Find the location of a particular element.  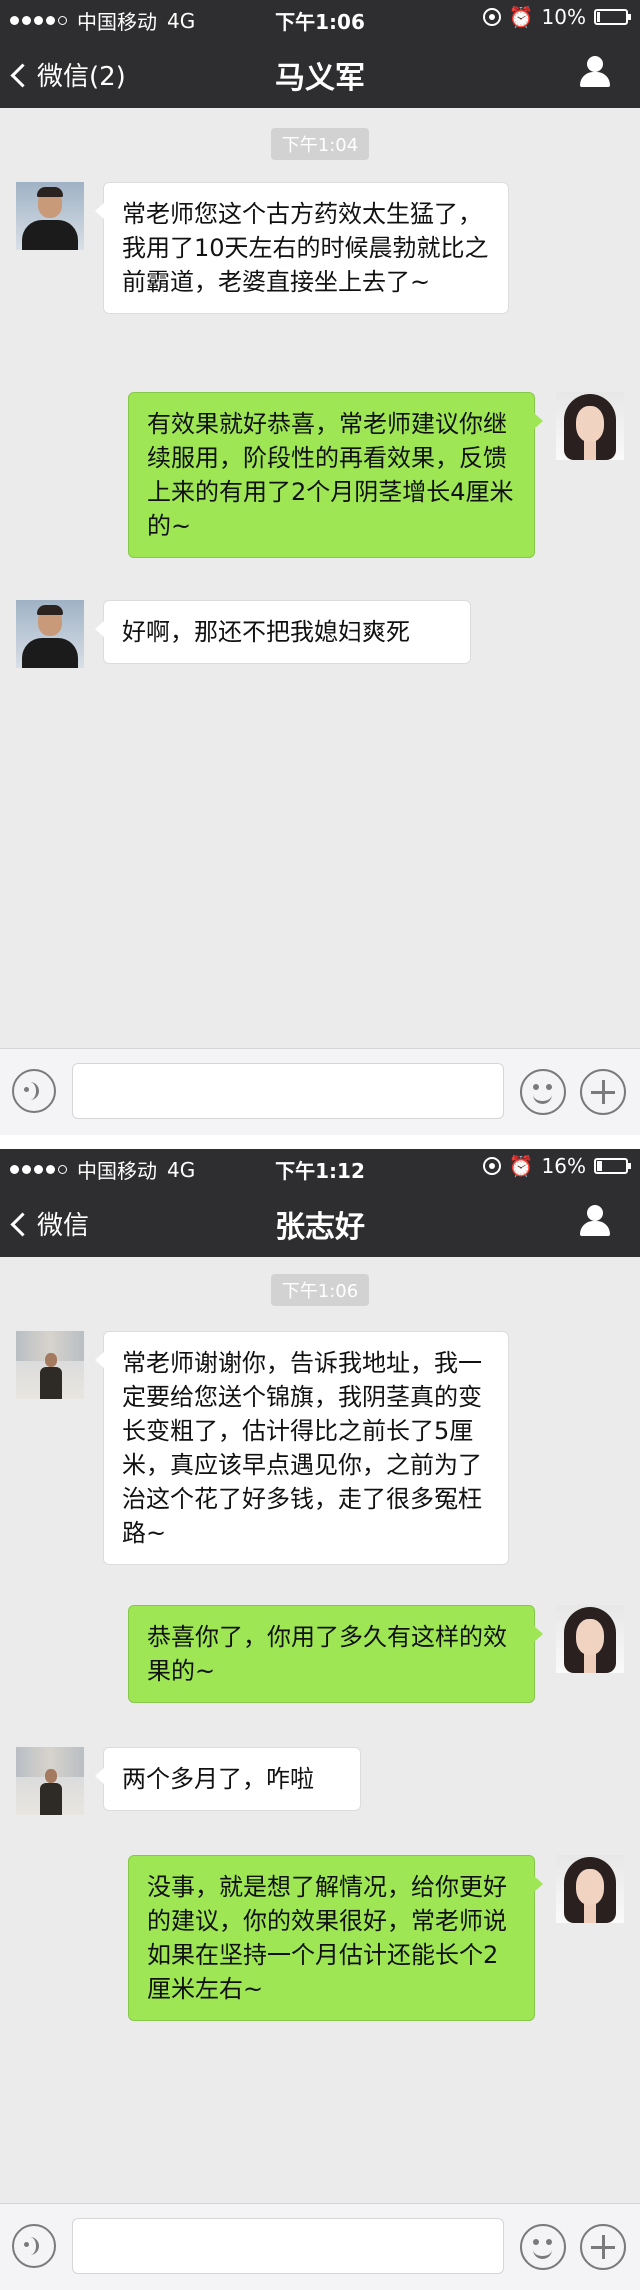

status-bar: 中国移动 4G 下午1:12 ⏰ 16% is located at coordinates (320, 1167).